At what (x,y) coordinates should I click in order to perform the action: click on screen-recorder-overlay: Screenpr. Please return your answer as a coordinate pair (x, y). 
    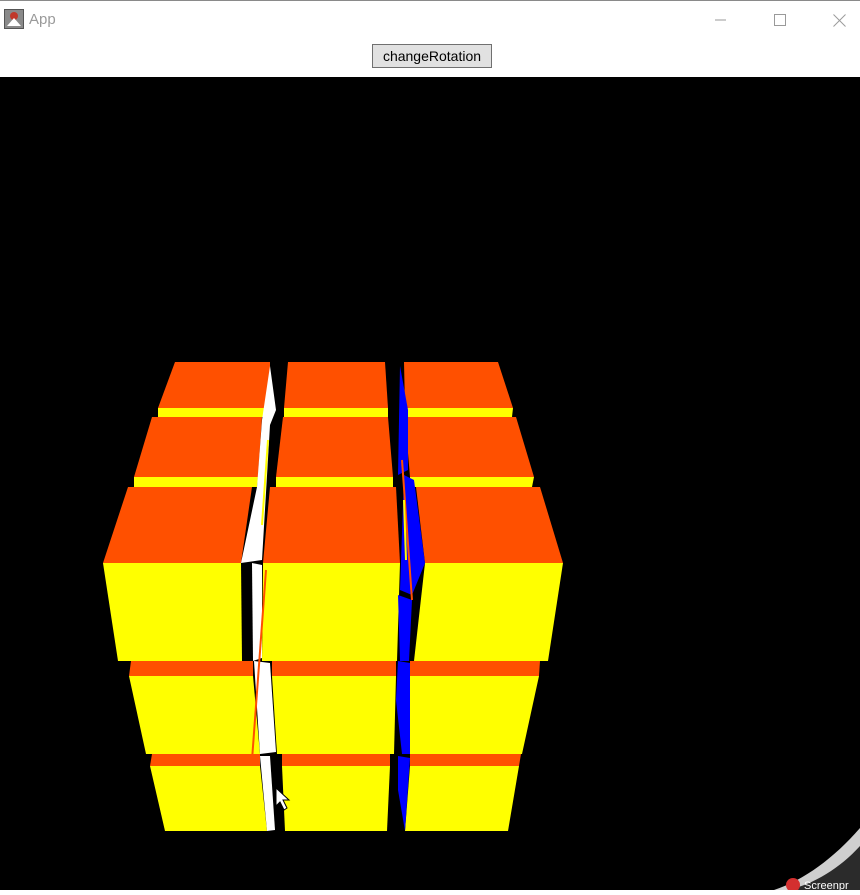
    Looking at the image, I should click on (817, 860).